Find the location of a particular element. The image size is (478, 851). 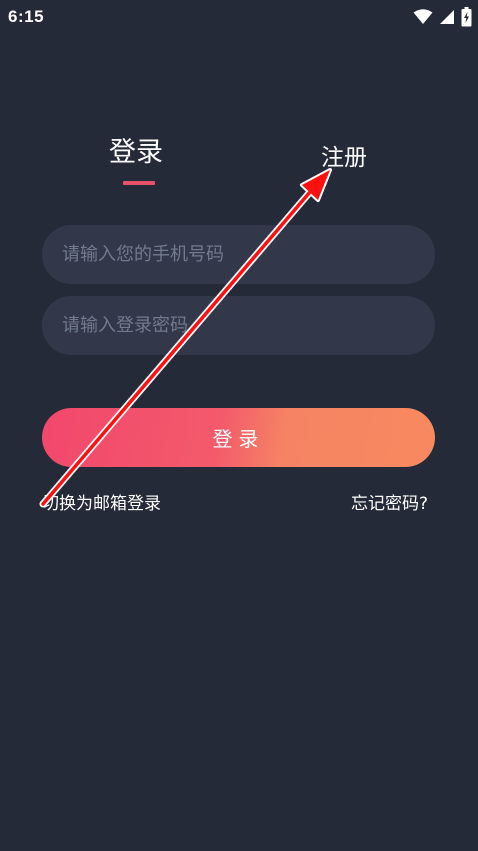

status-icons is located at coordinates (442, 17).